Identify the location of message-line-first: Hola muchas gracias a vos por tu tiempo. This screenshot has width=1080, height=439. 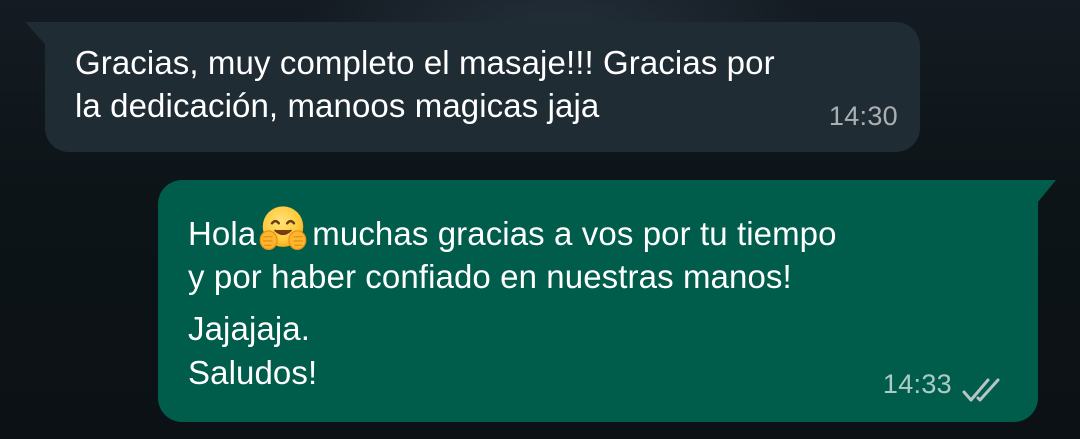
(598, 229).